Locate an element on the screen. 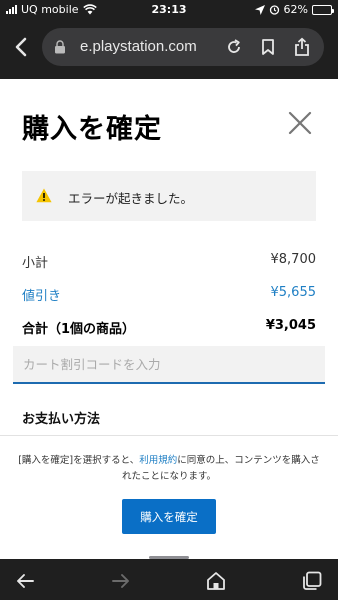 The height and width of the screenshot is (600, 338). terms-prefix: [購入を確定]を選択すると、 is located at coordinates (79, 460).